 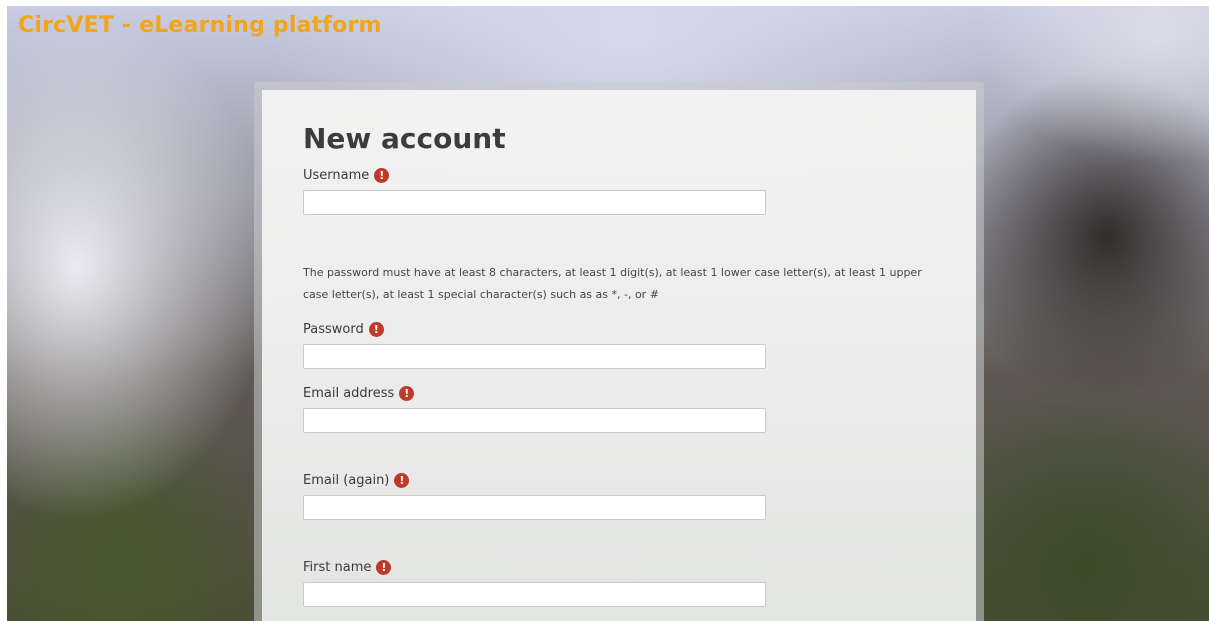 What do you see at coordinates (534, 420) in the screenshot?
I see `email-input` at bounding box center [534, 420].